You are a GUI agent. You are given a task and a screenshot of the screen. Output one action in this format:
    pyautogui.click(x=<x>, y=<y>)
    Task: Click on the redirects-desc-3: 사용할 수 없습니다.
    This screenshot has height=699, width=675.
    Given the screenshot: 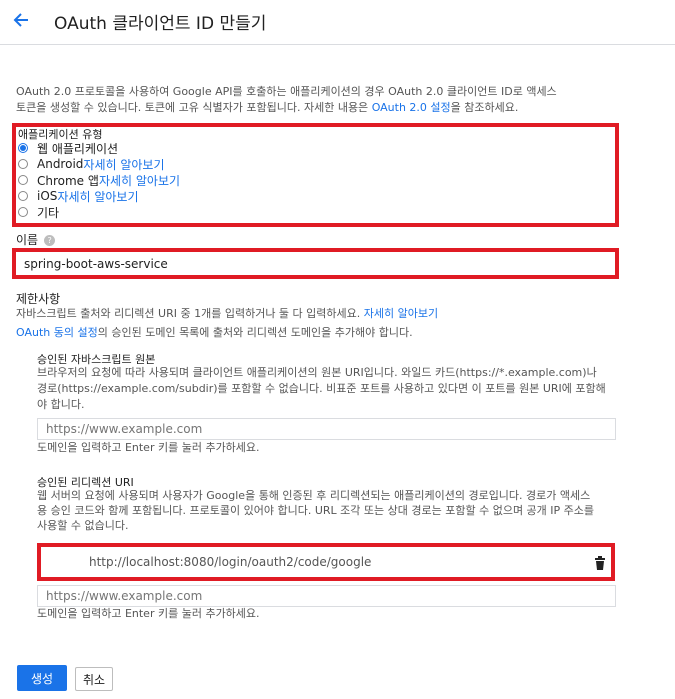 What is the action you would take?
    pyautogui.click(x=83, y=525)
    